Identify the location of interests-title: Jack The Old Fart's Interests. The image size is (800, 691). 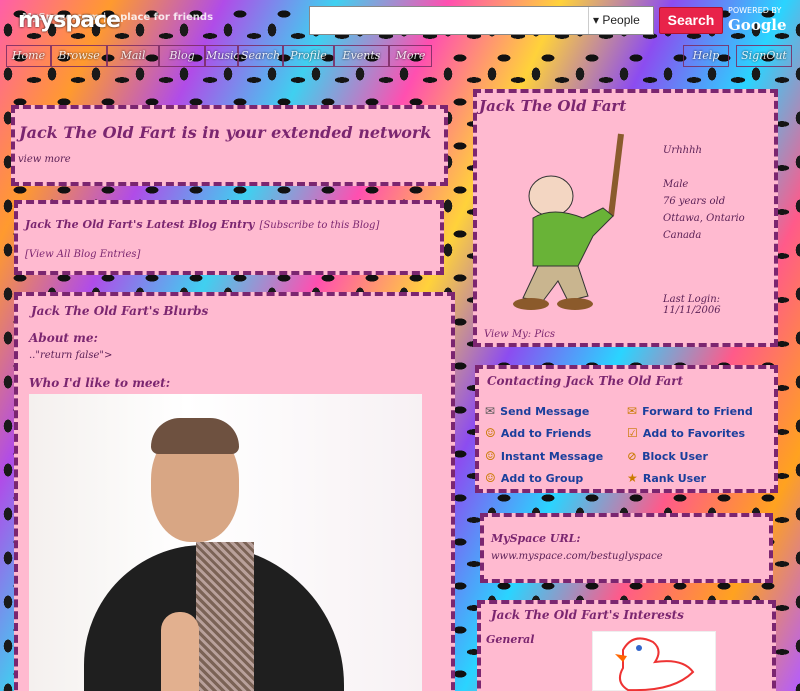
(587, 615).